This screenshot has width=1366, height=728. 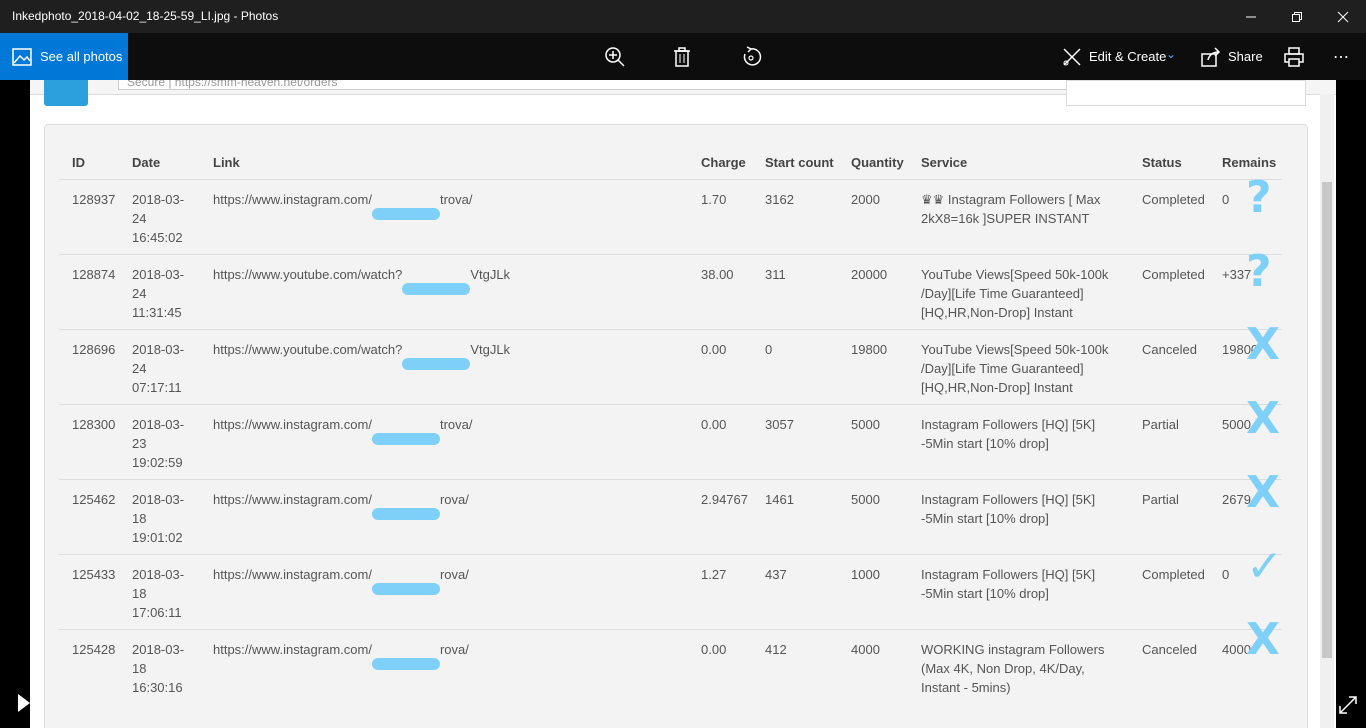 I want to click on zoom-button, so click(x=615, y=57).